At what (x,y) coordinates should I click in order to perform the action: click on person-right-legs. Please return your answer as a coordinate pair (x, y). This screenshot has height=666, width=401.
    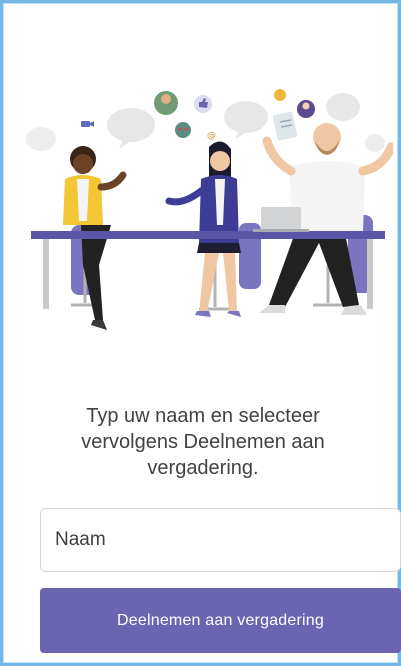
    Looking at the image, I should click on (314, 270).